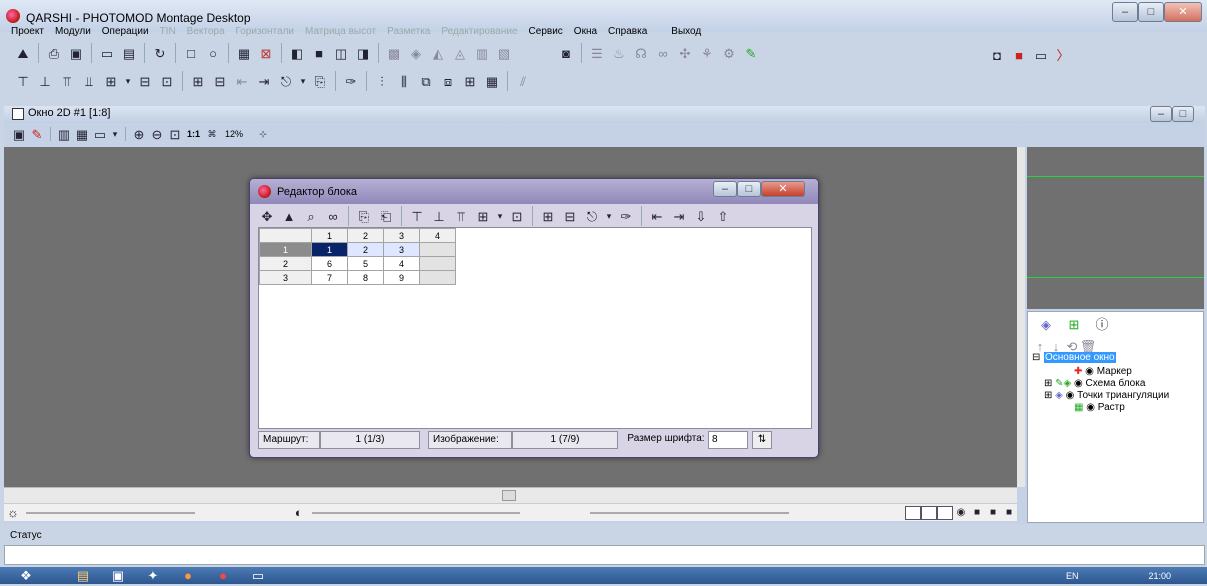  Describe the element at coordinates (285, 235) in the screenshot. I see `grid-corner` at that location.